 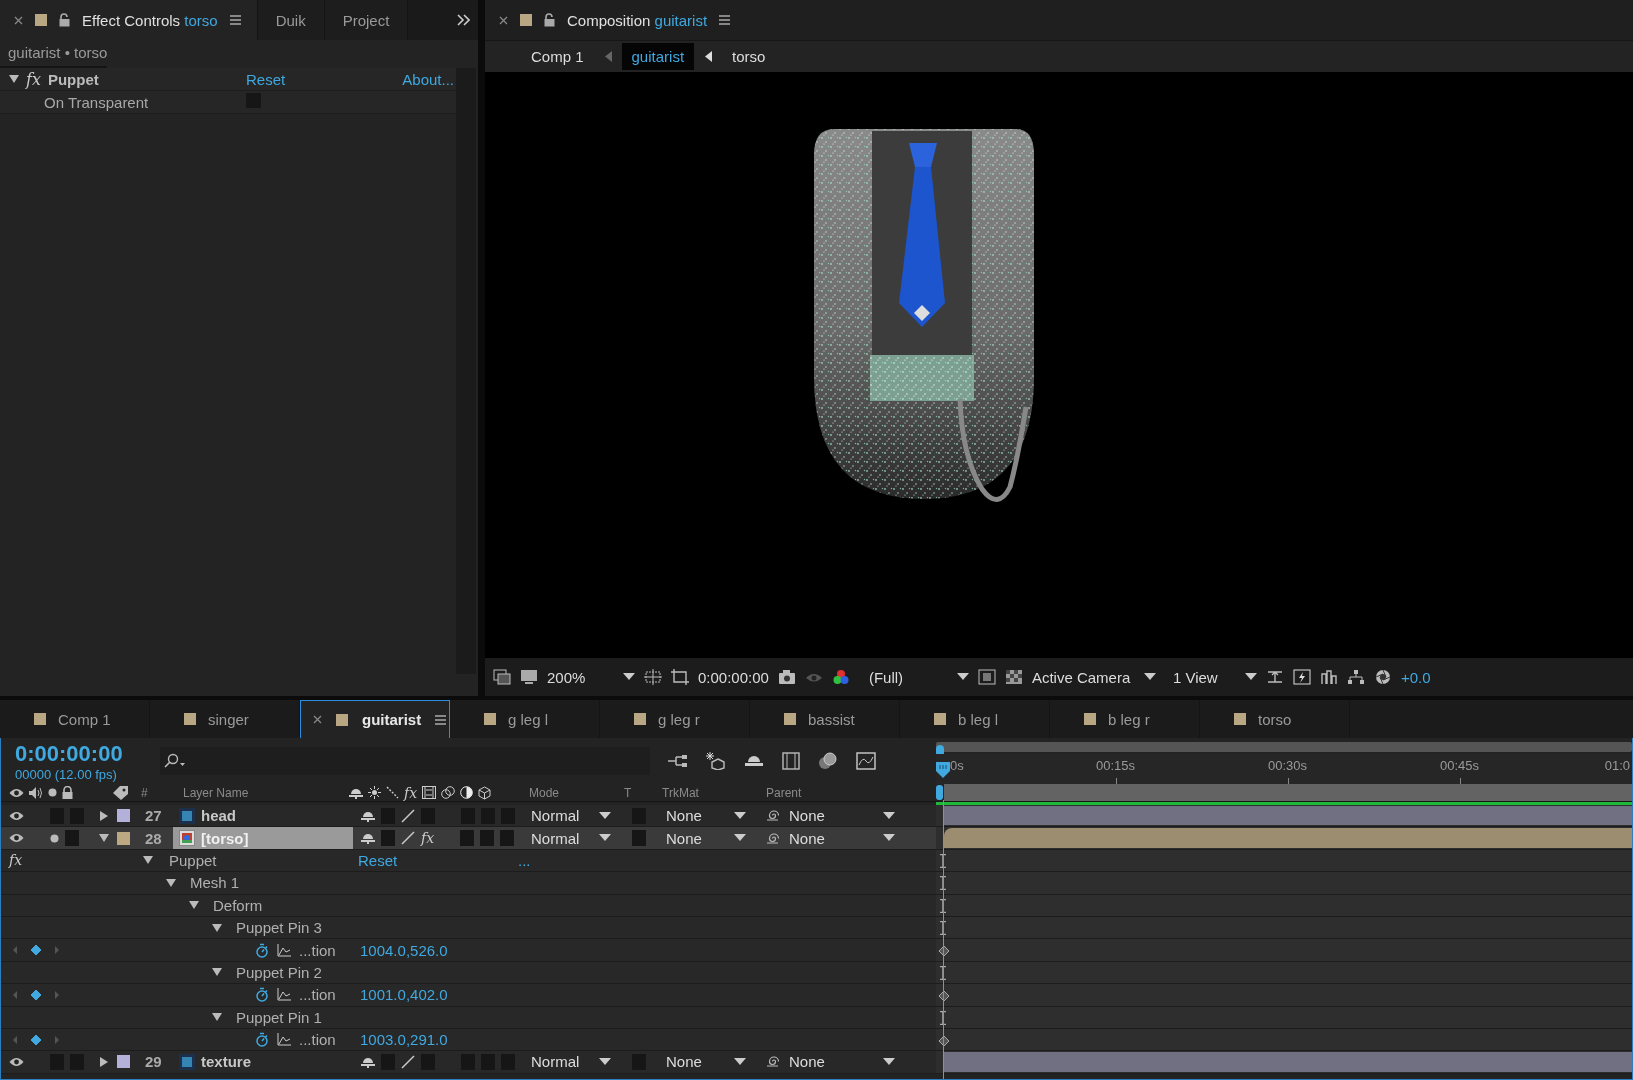 I want to click on layer-name: head, so click(x=218, y=816).